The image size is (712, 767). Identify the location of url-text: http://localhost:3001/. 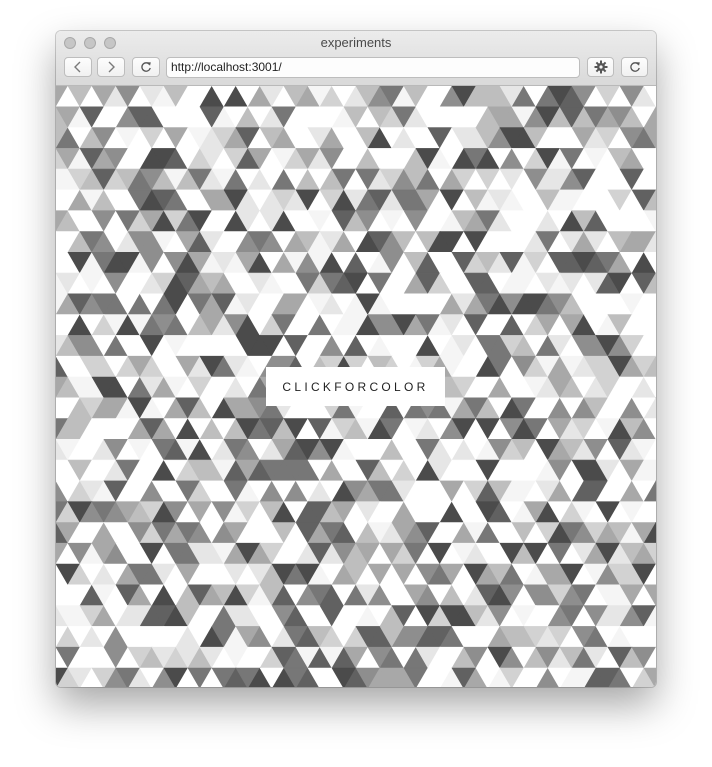
(226, 67).